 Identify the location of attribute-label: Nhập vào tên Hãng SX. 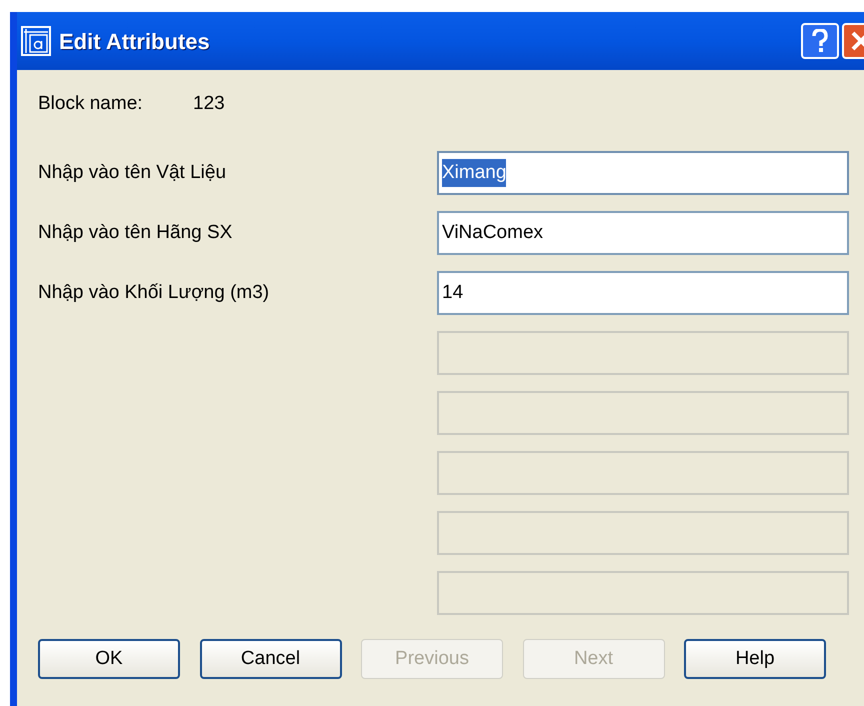
(136, 232).